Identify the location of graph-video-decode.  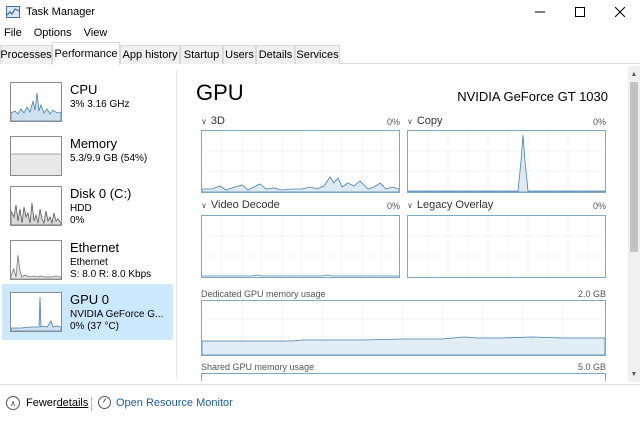
(300, 246).